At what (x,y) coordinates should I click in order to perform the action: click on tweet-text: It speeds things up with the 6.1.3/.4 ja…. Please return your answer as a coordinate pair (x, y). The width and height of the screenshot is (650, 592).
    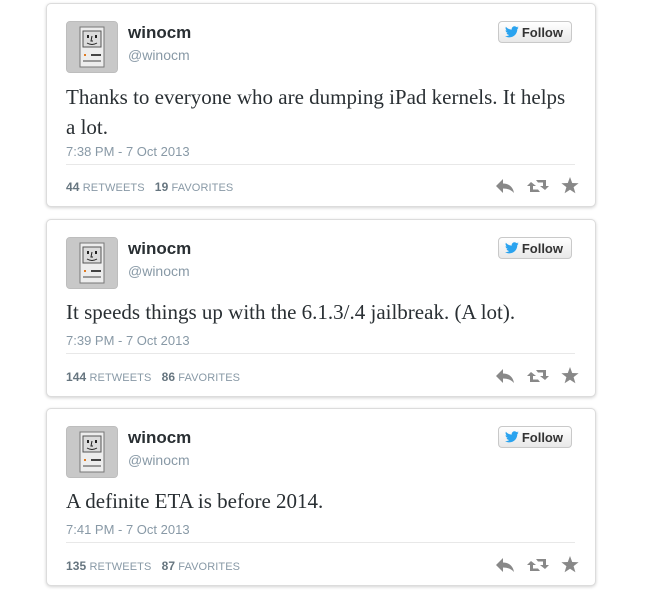
    Looking at the image, I should click on (291, 312).